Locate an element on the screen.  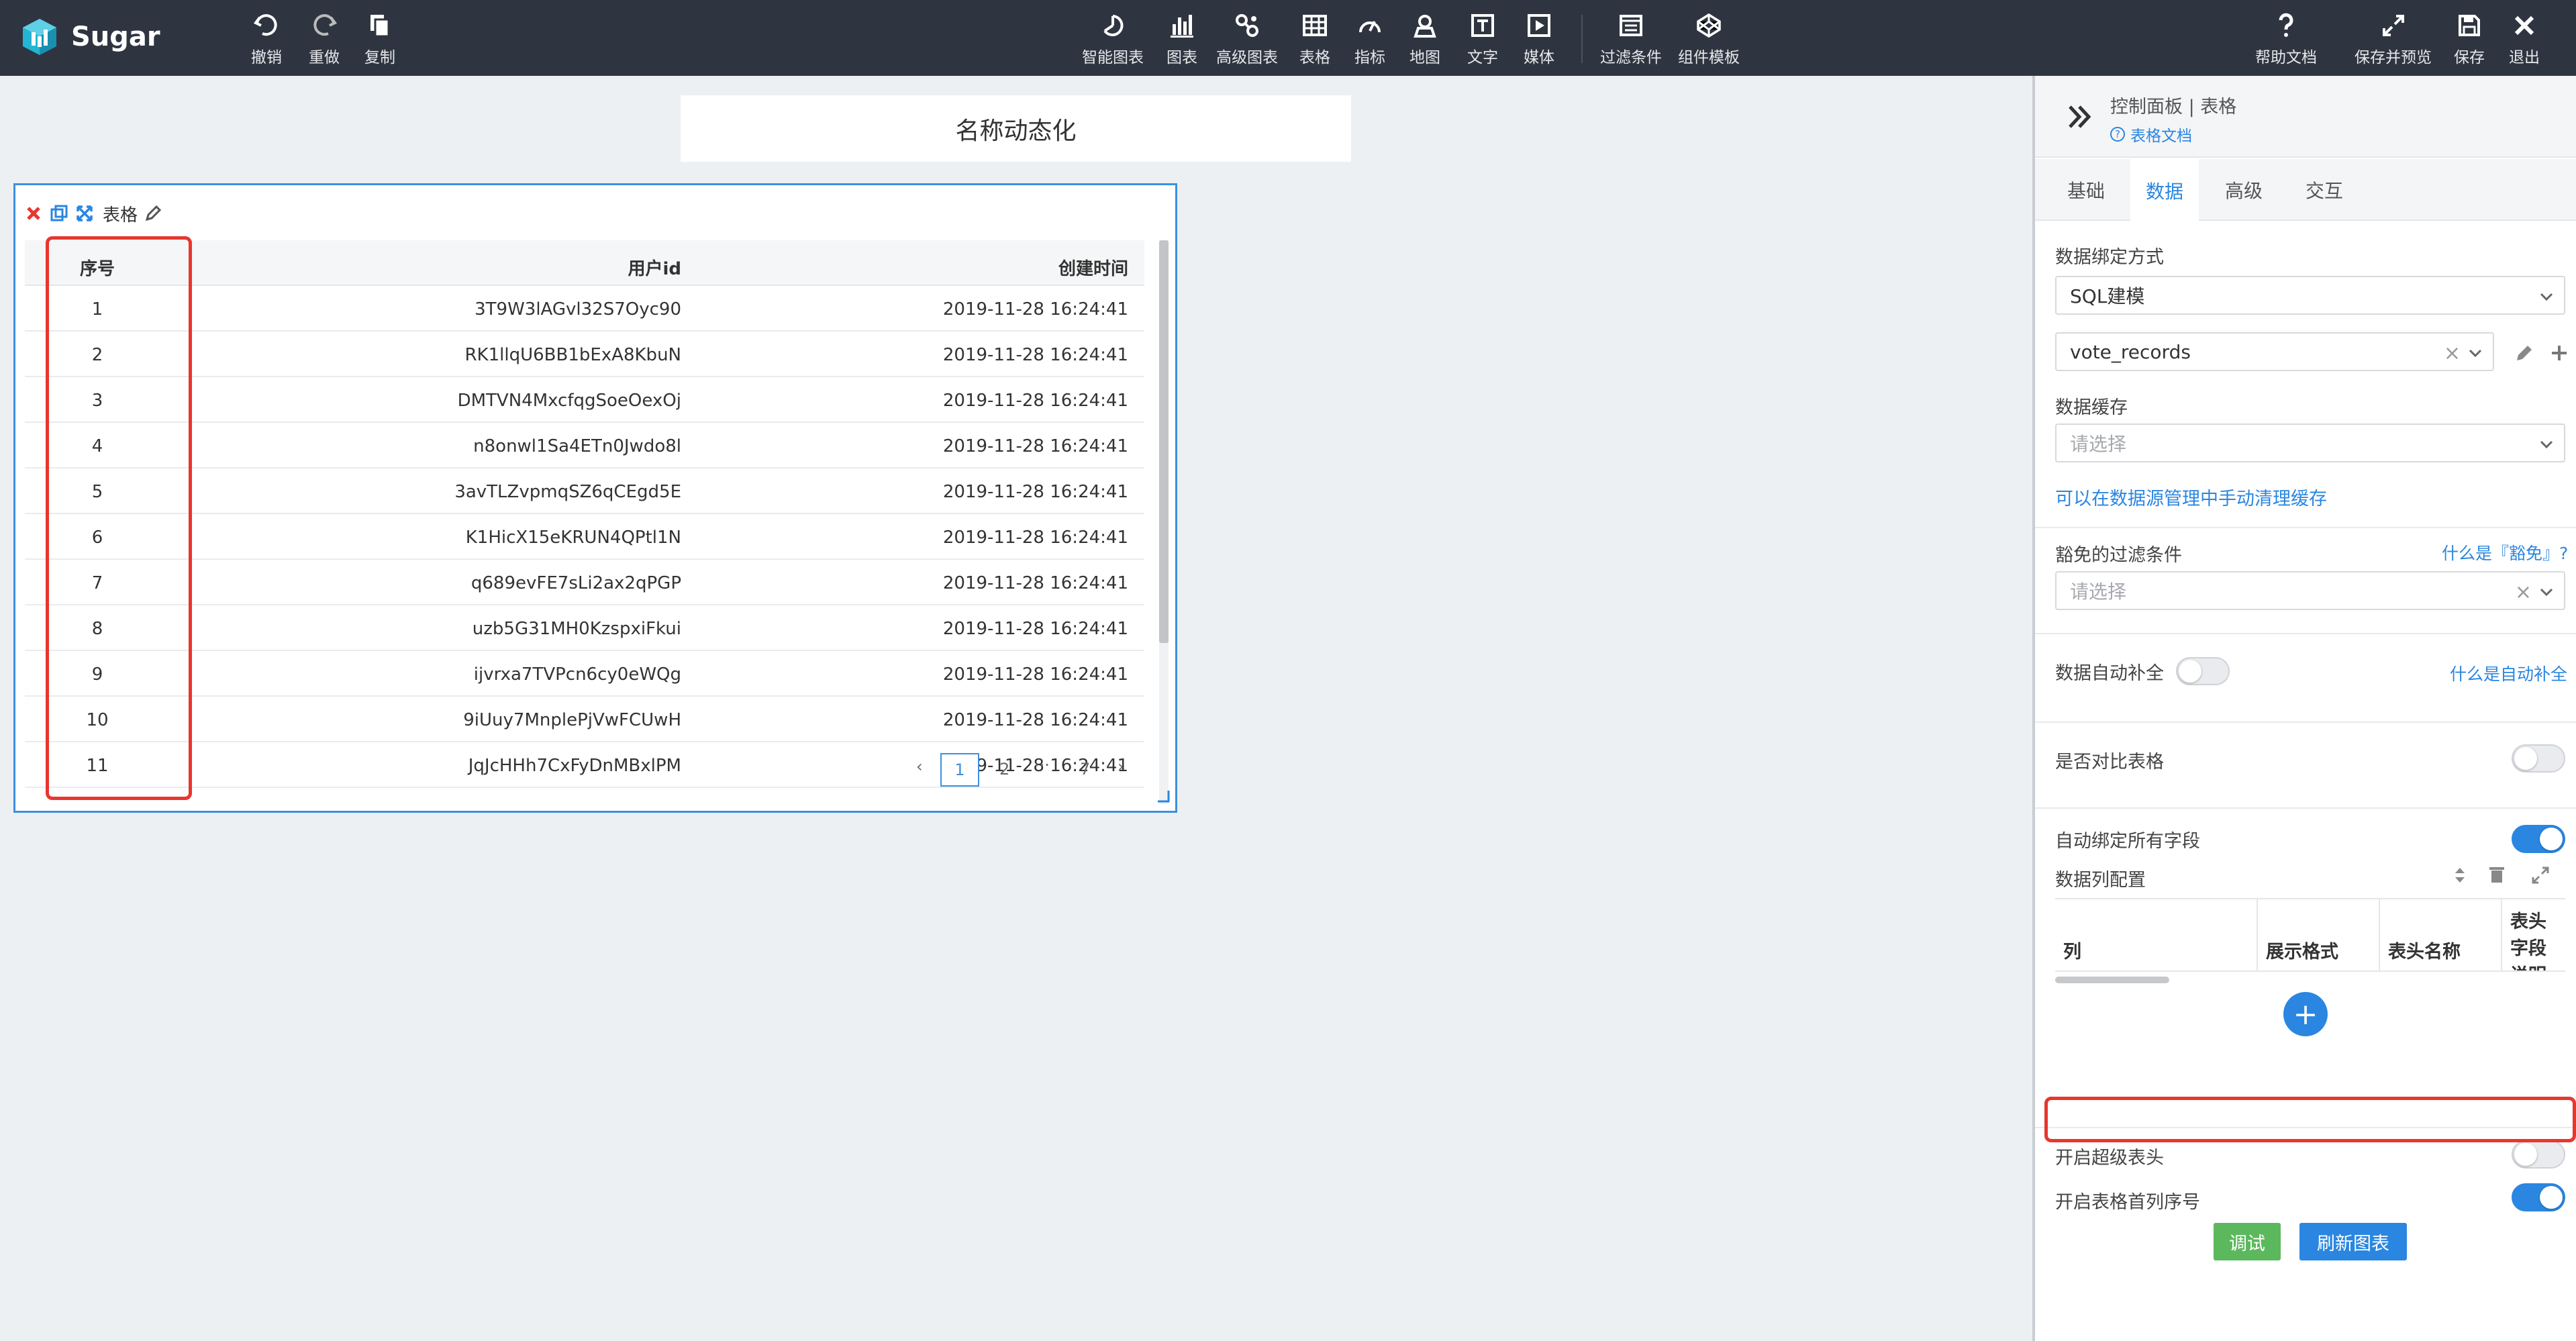
expand-icon is located at coordinates (2540, 875).